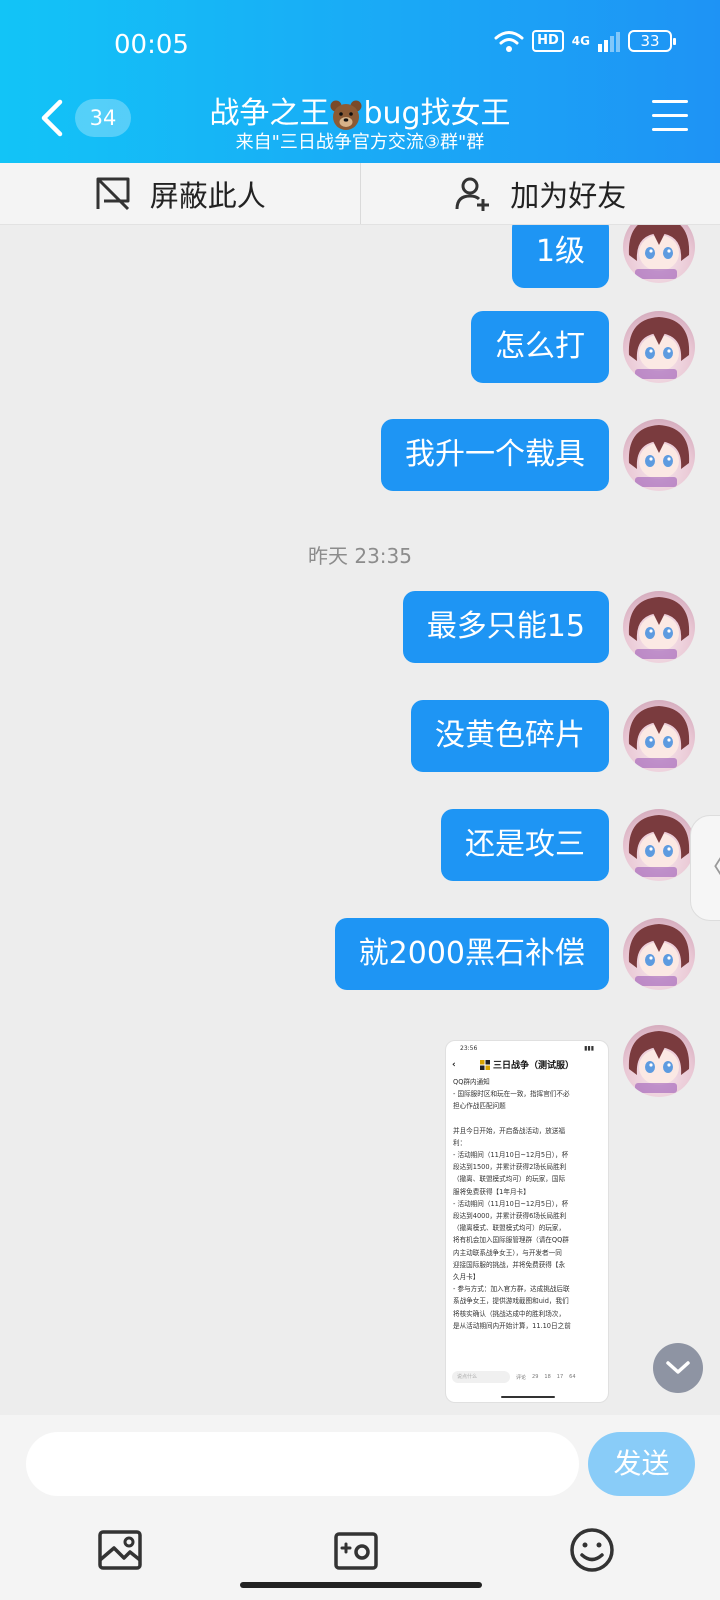 Image resolution: width=720 pixels, height=1600 pixels. Describe the element at coordinates (505, 627) in the screenshot. I see `message-bubble: 最多只能15` at that location.